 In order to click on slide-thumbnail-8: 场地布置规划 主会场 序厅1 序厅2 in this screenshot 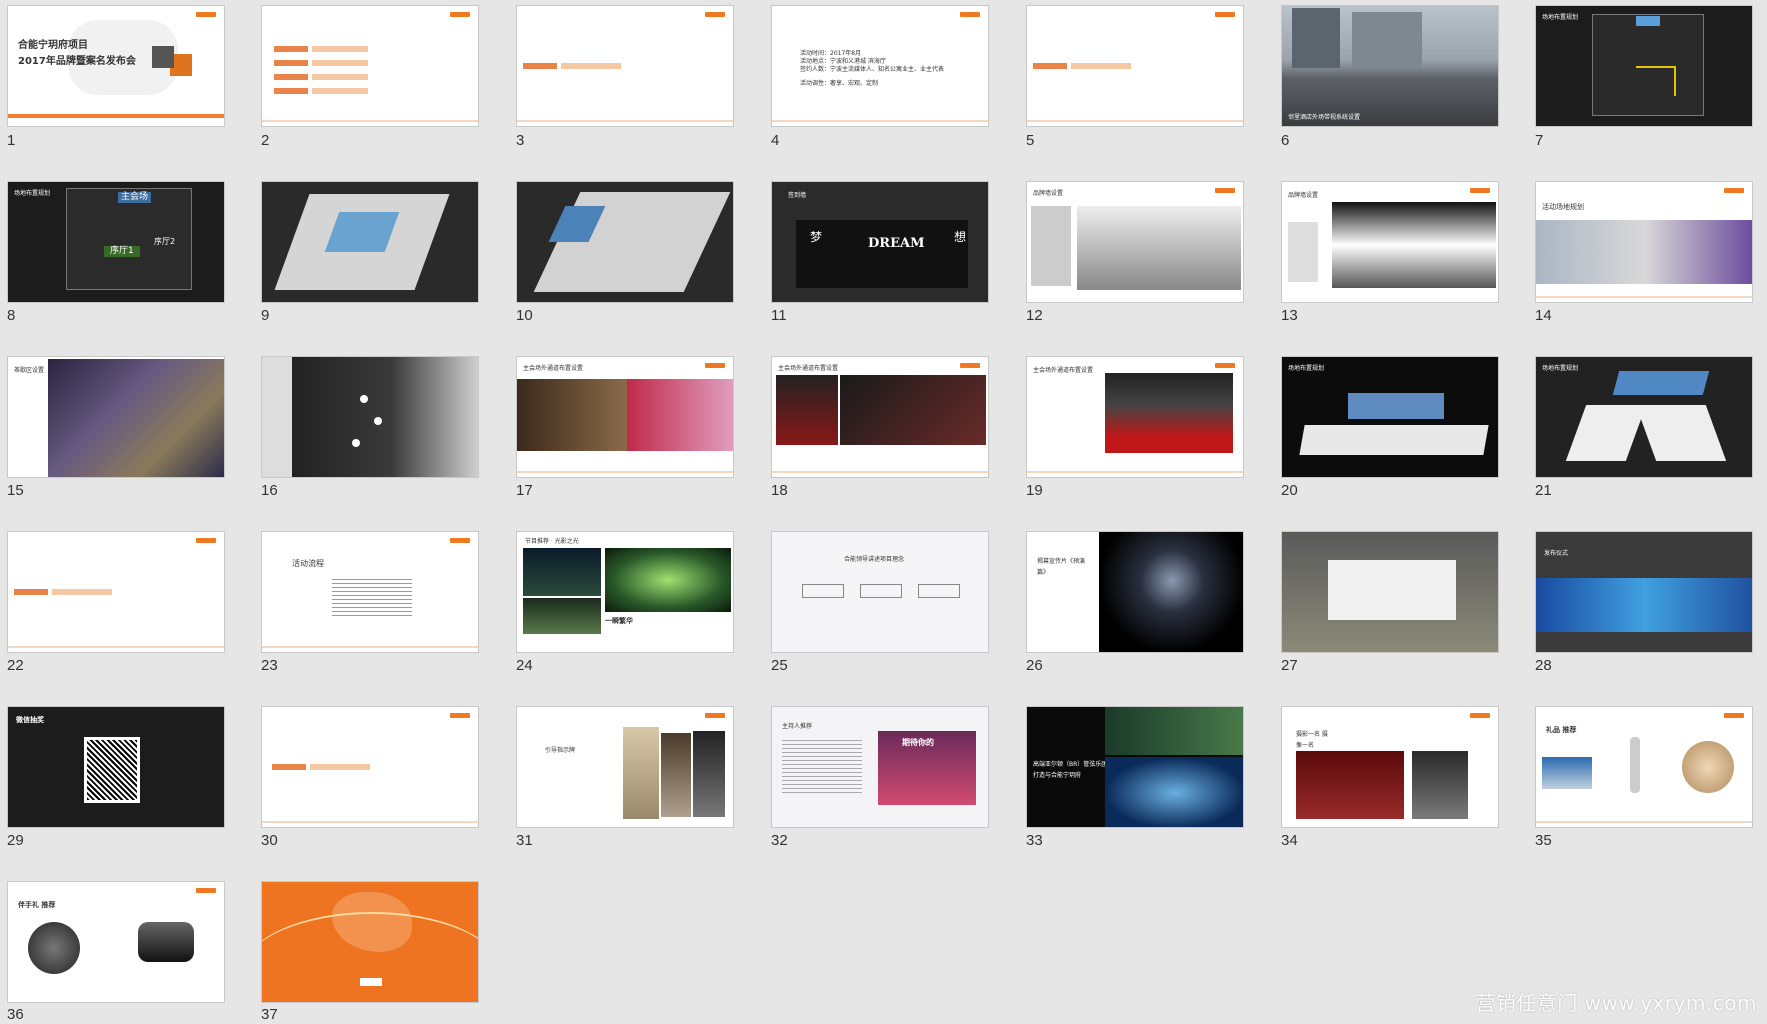, I will do `click(116, 242)`.